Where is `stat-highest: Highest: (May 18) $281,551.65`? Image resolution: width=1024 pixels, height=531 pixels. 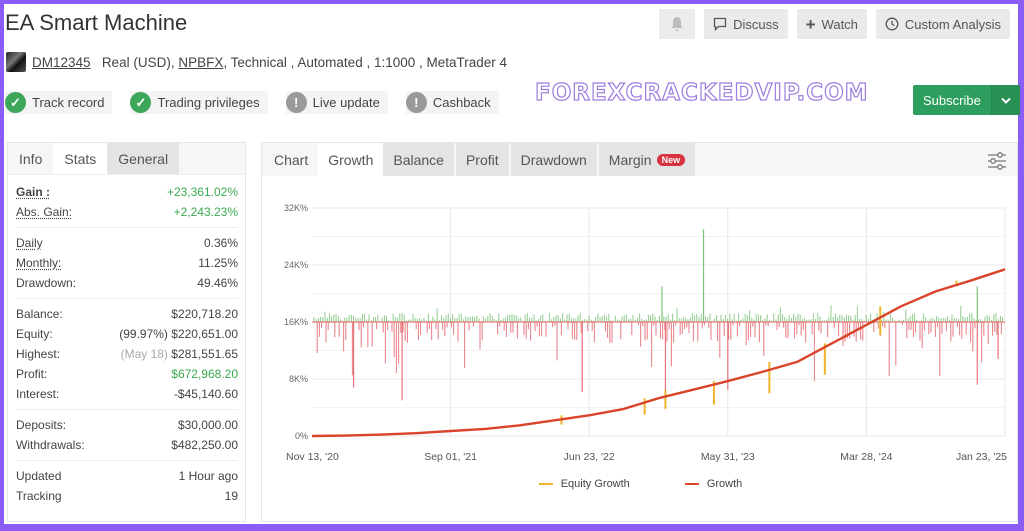 stat-highest: Highest: (May 18) $281,551.65 is located at coordinates (127, 354).